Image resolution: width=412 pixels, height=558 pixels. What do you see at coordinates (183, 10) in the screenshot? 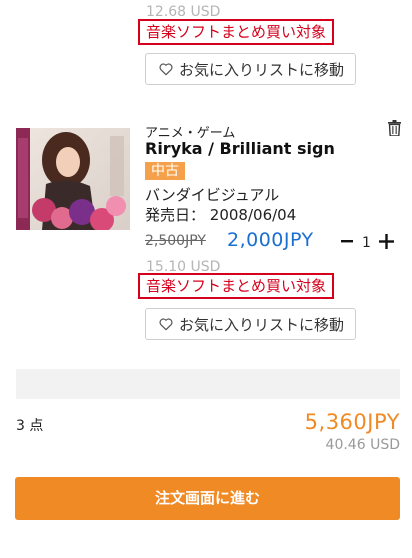
I see `item-usd-price: 12.68 USD` at bounding box center [183, 10].